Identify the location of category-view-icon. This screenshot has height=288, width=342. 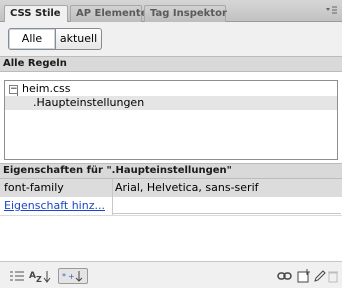
(17, 276).